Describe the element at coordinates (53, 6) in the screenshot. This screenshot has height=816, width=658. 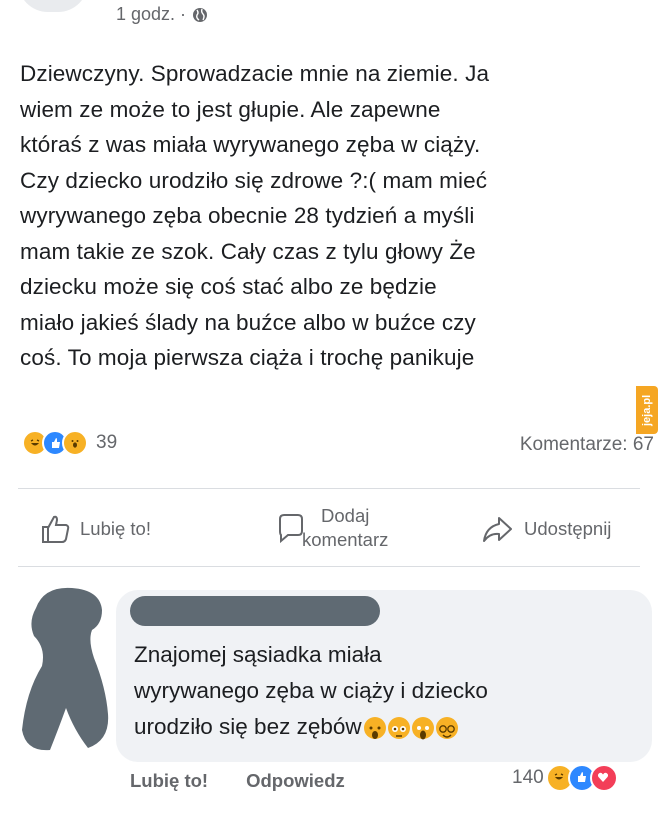
I see `author-avatar-cropped` at that location.